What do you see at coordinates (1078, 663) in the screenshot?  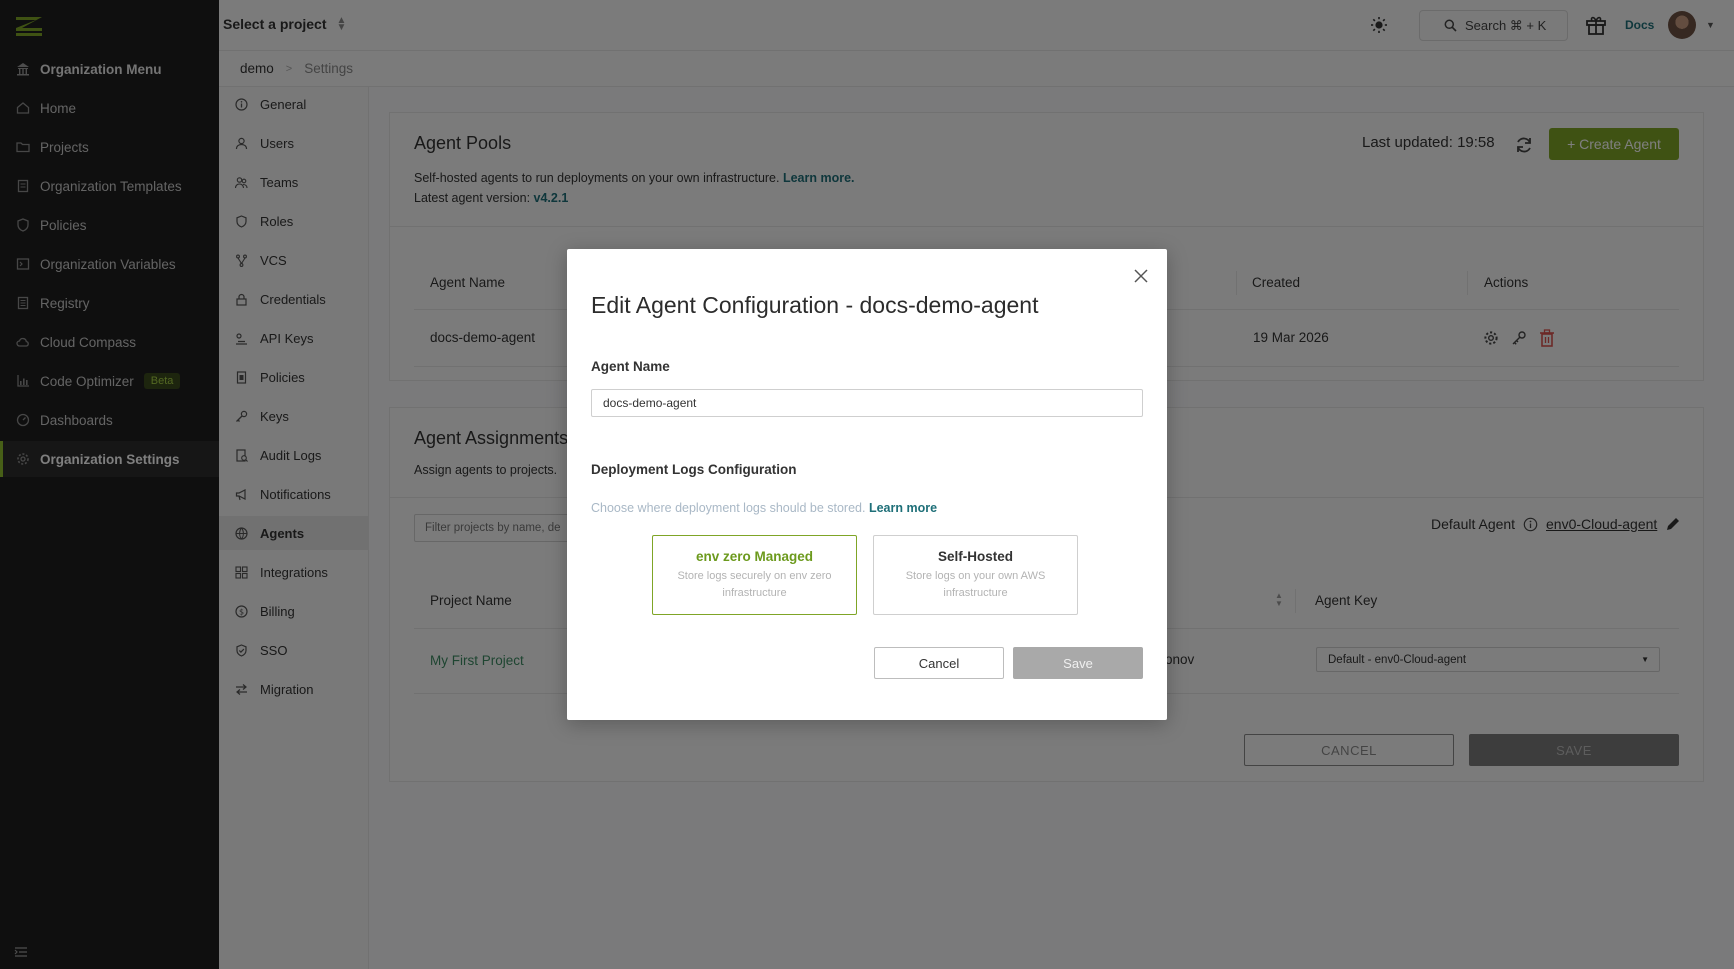 I see `save-button: Save` at bounding box center [1078, 663].